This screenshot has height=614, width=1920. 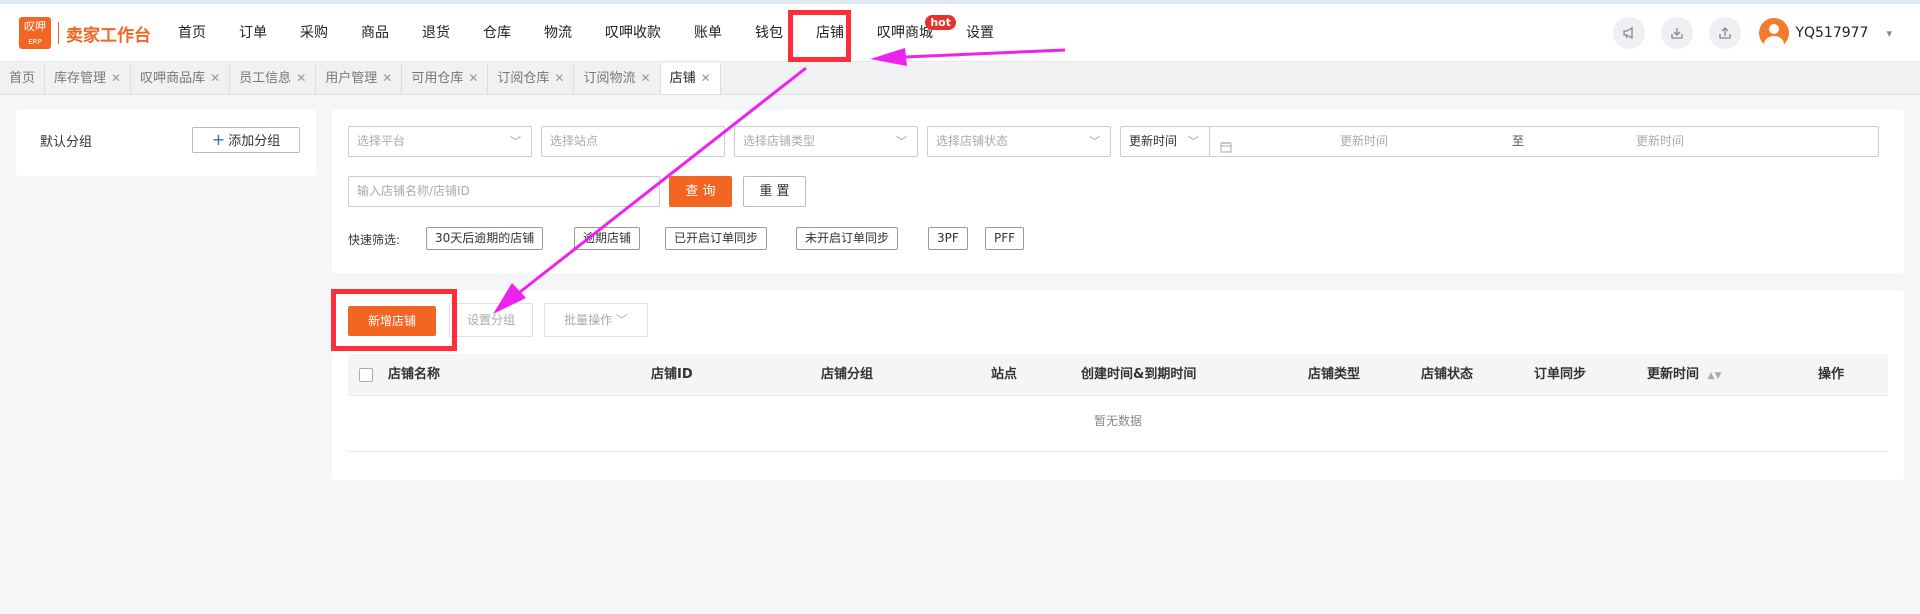 I want to click on logo: 叹呷 ERP 卖家工作台, so click(x=85, y=33).